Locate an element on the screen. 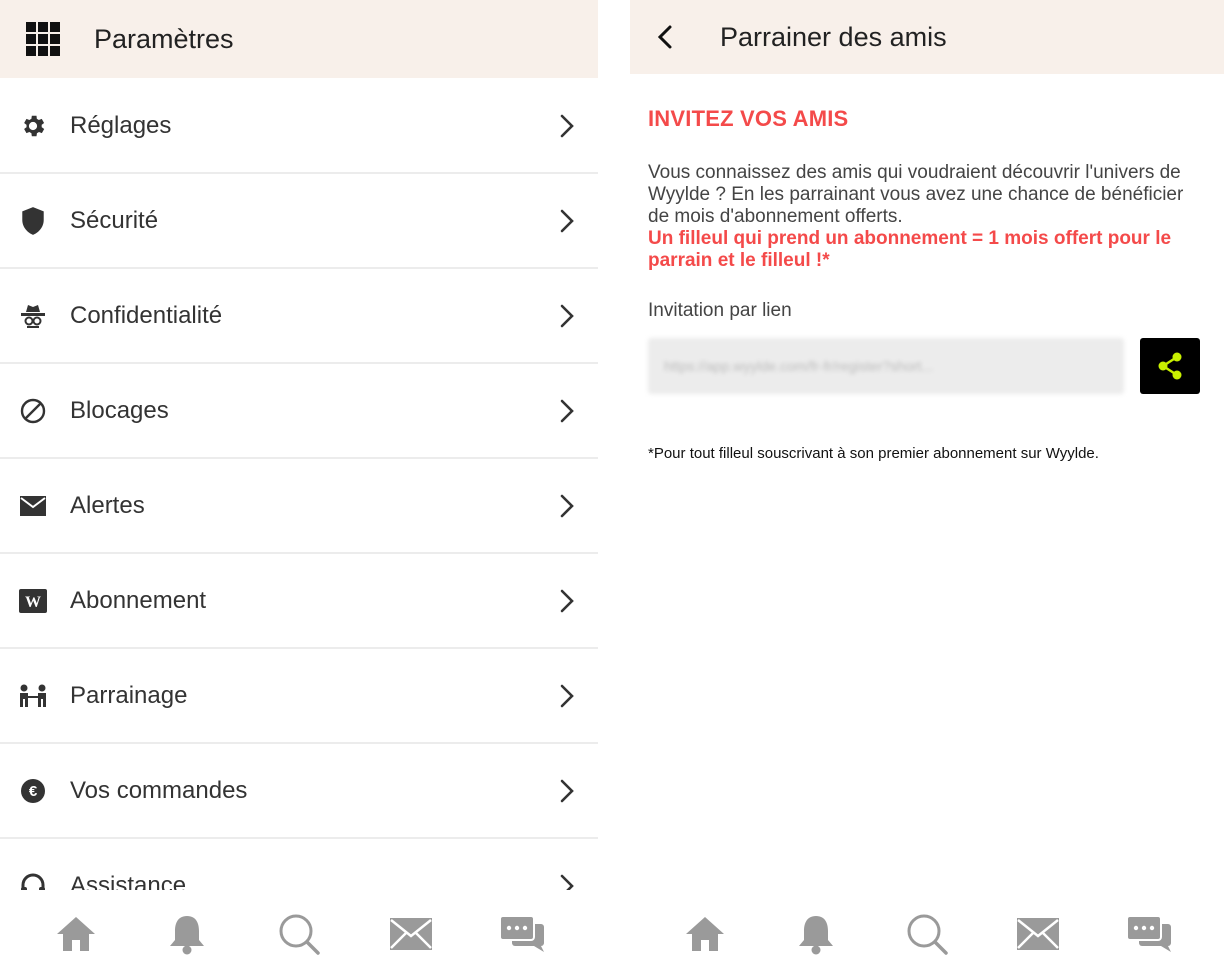 This screenshot has width=1224, height=978. menu-item-blocages: Blocages is located at coordinates (299, 411).